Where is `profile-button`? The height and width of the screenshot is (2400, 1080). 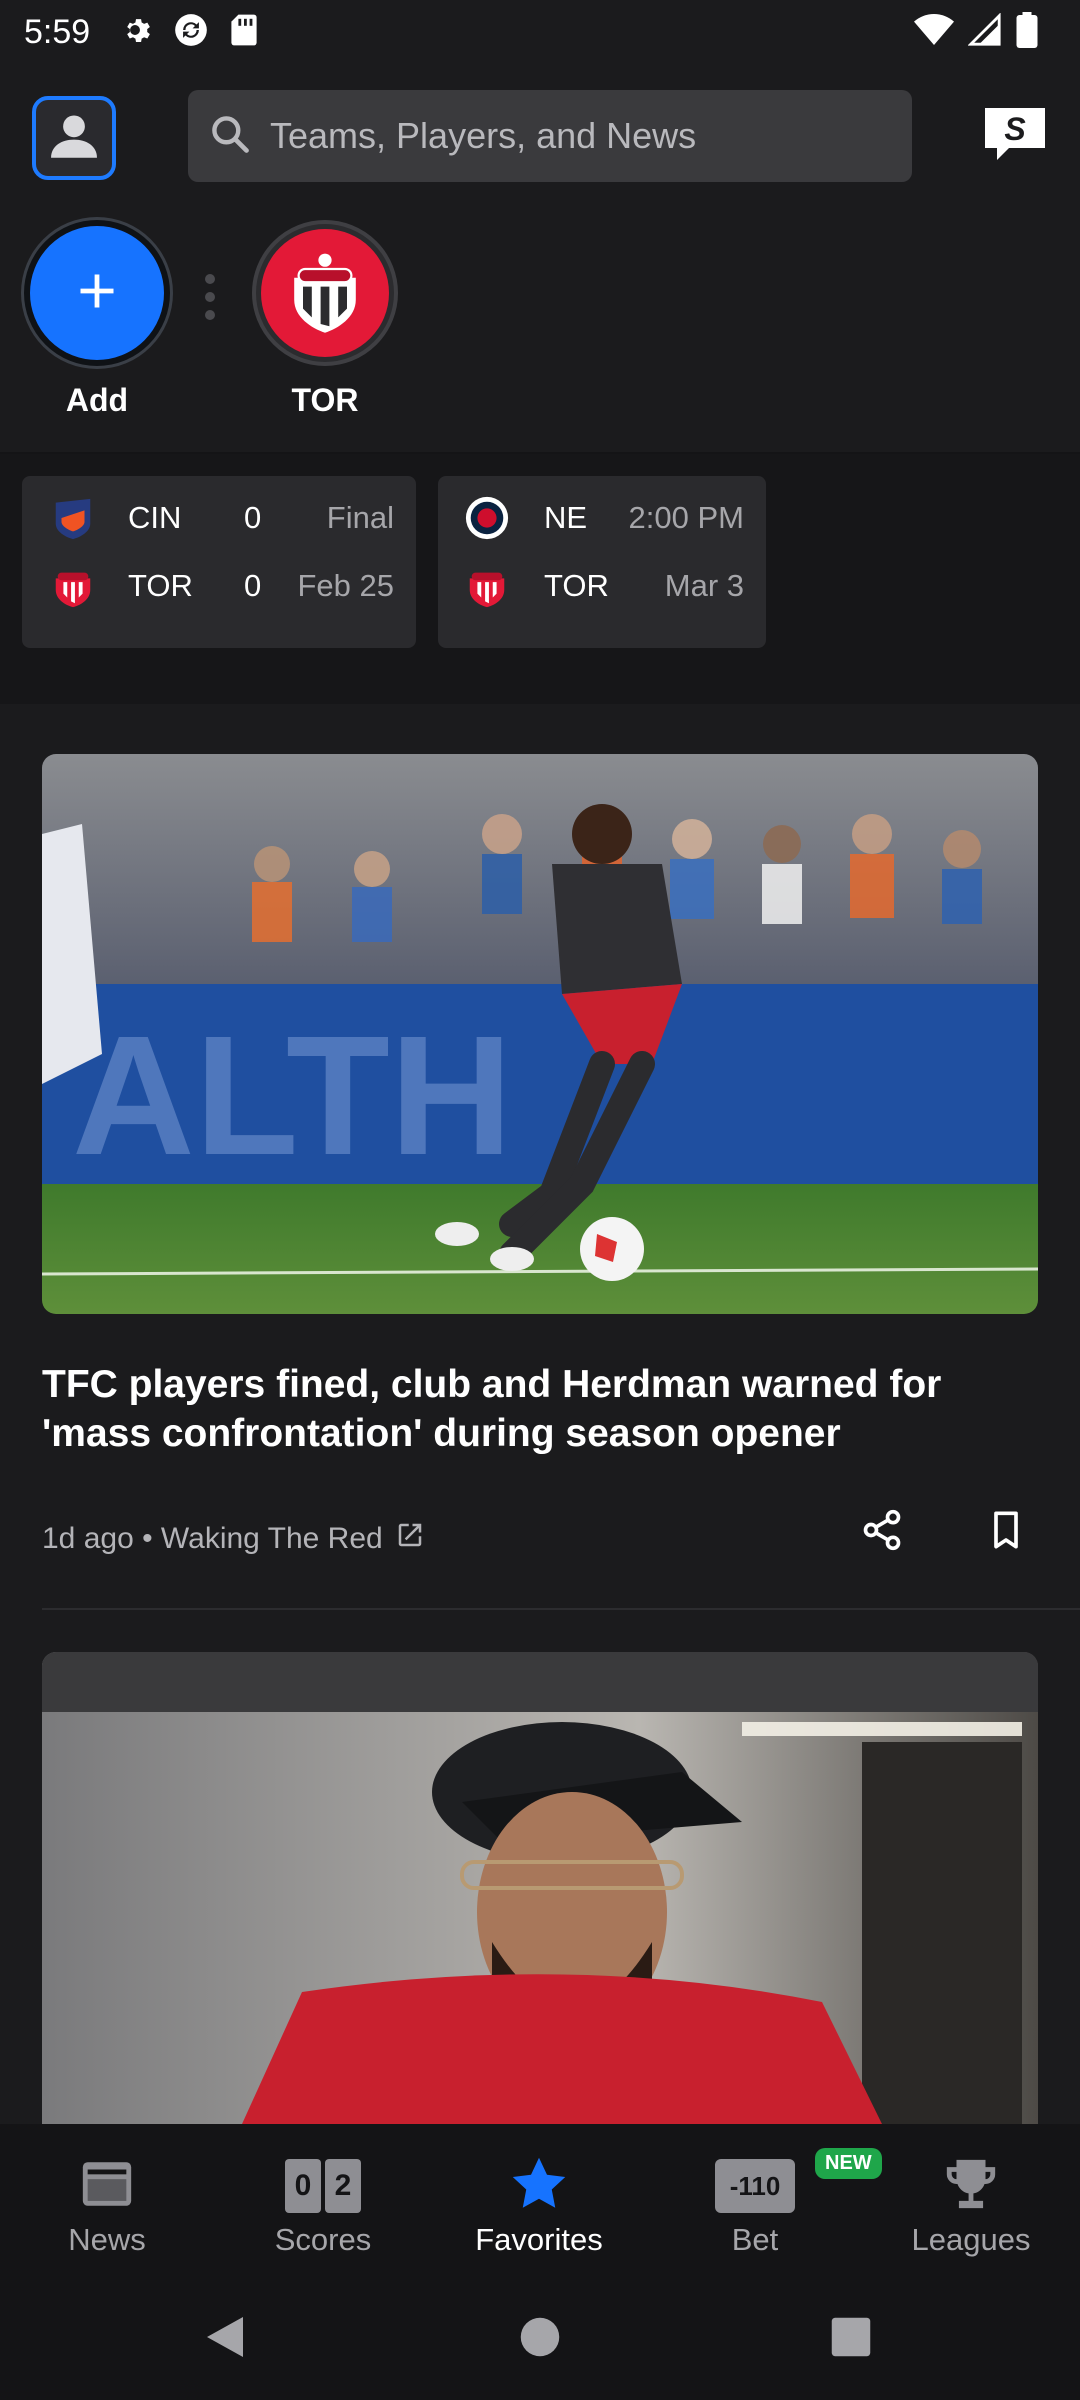
profile-button is located at coordinates (74, 138).